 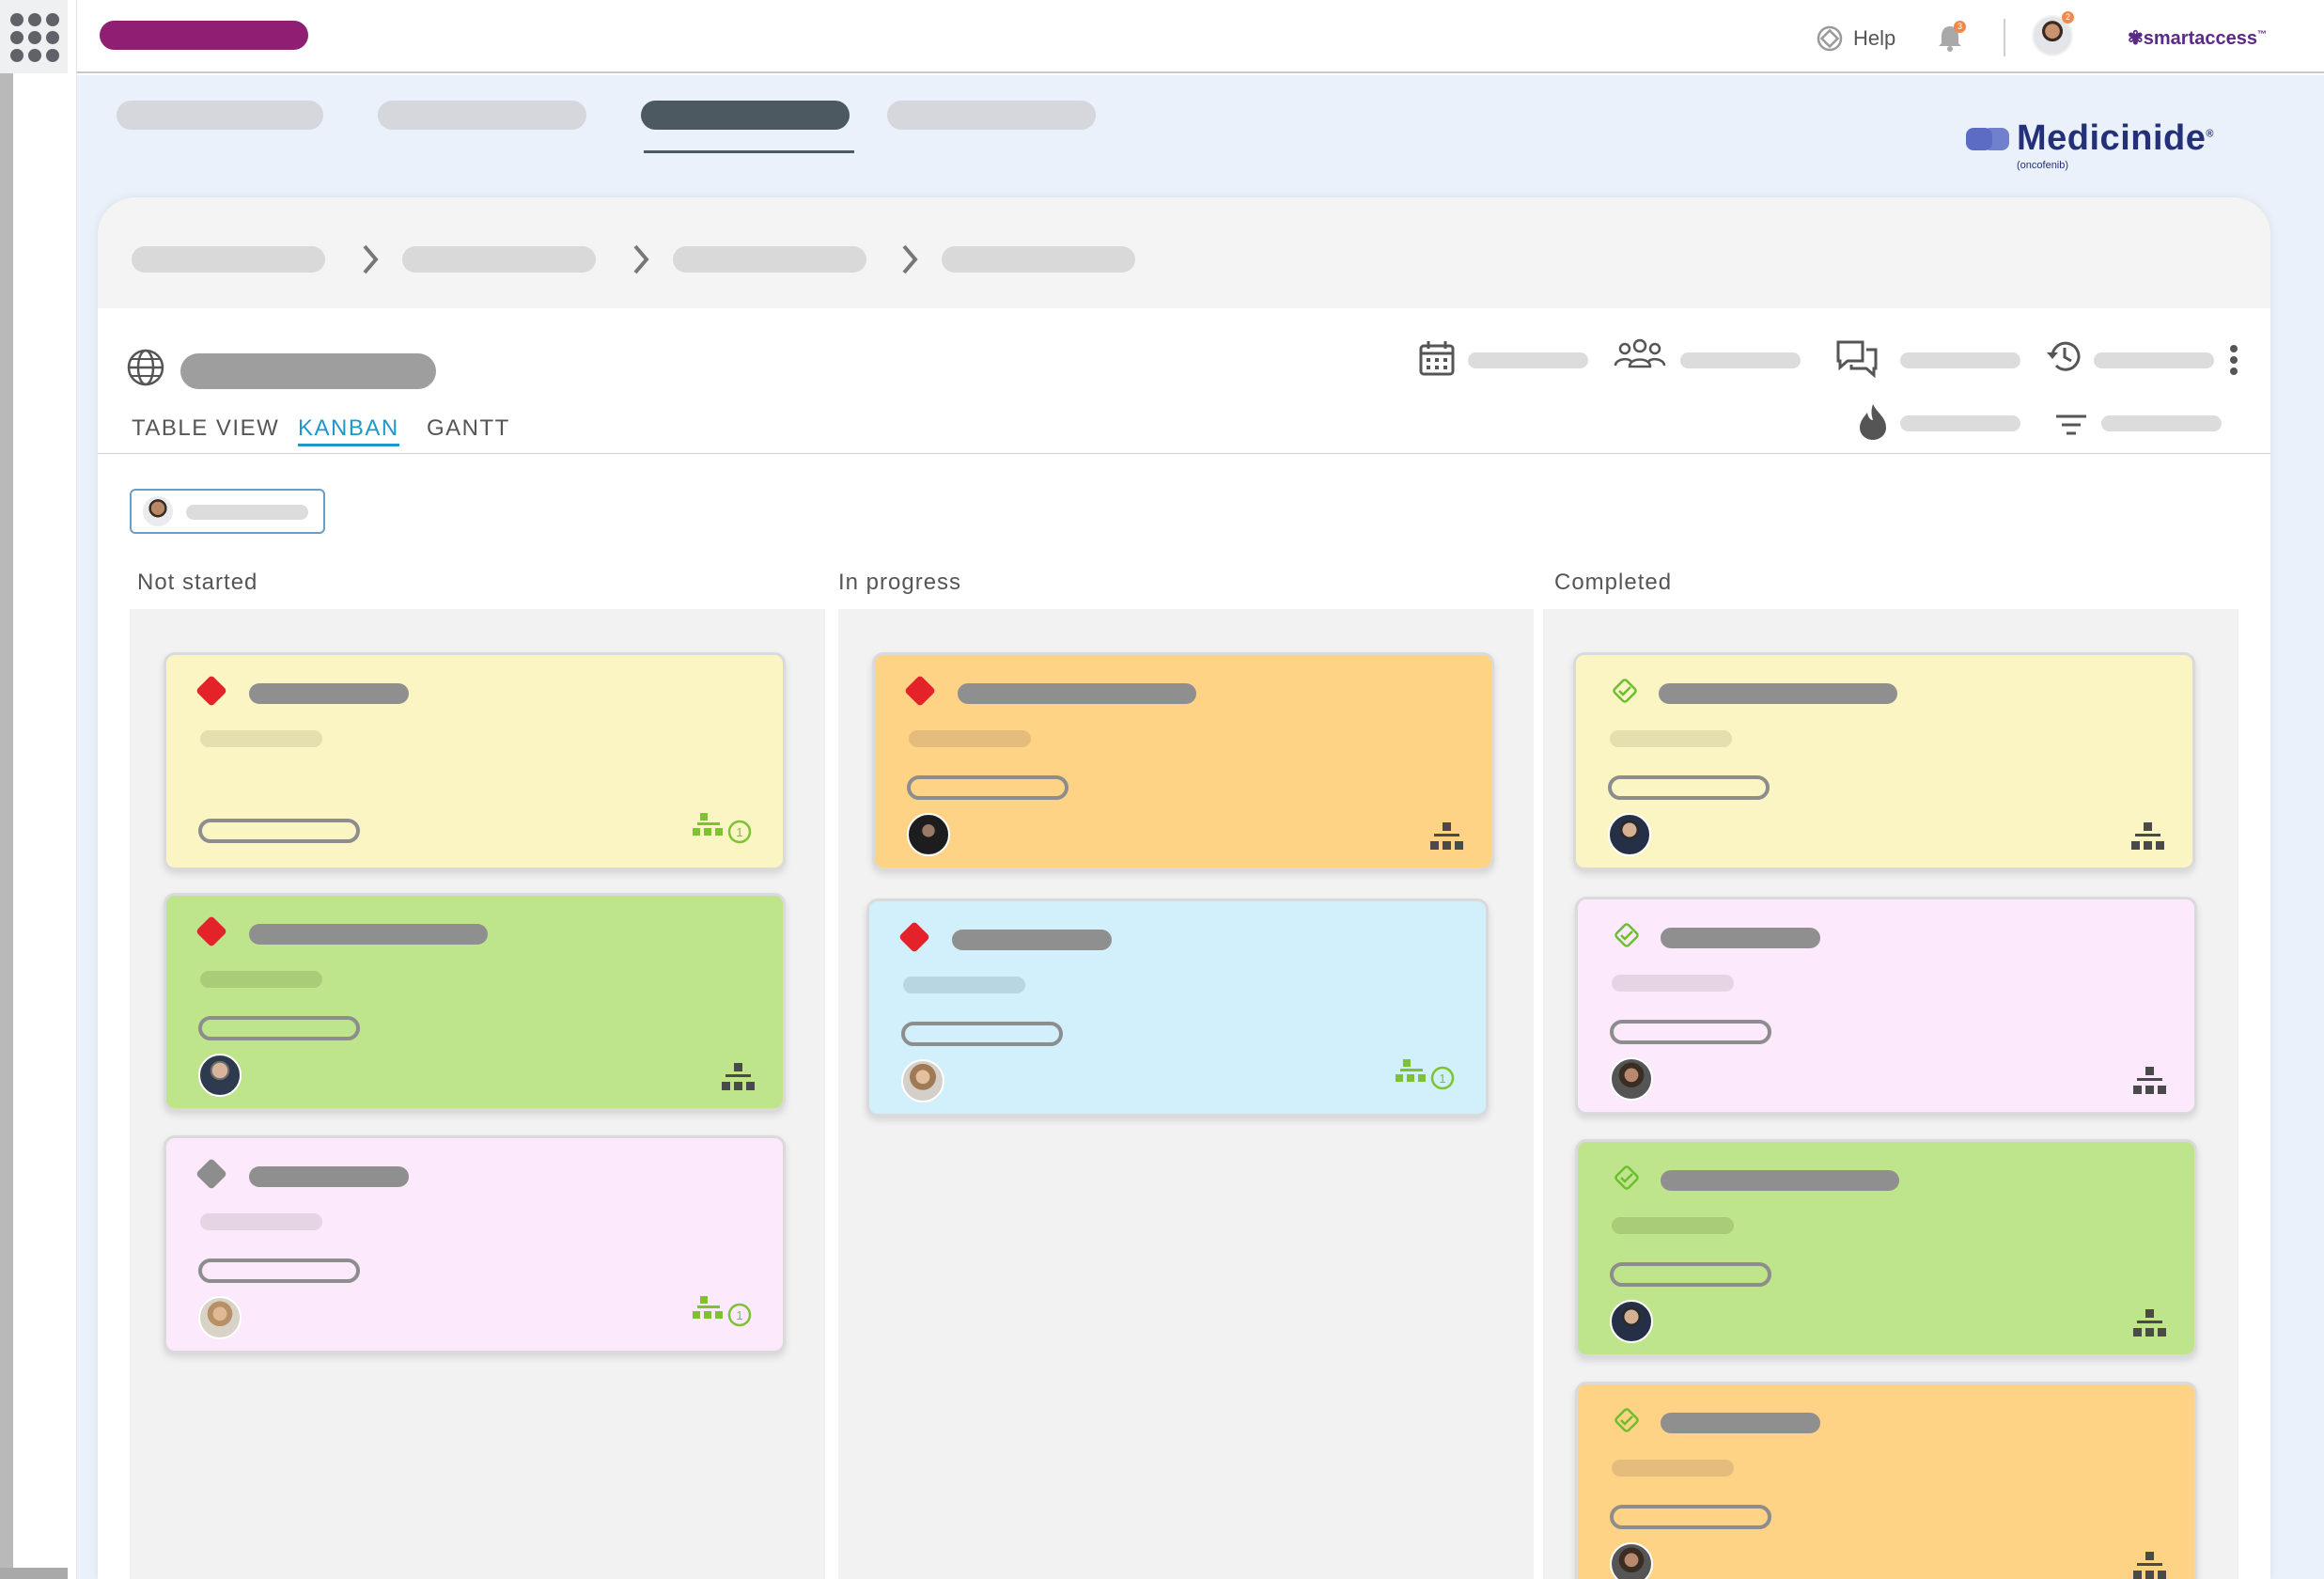 What do you see at coordinates (145, 367) in the screenshot?
I see `globe-icon` at bounding box center [145, 367].